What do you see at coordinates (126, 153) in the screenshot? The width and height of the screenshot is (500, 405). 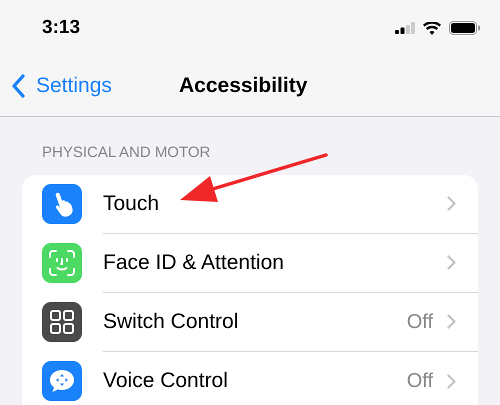 I see `section-header: PHYSICAL AND MOTOR` at bounding box center [126, 153].